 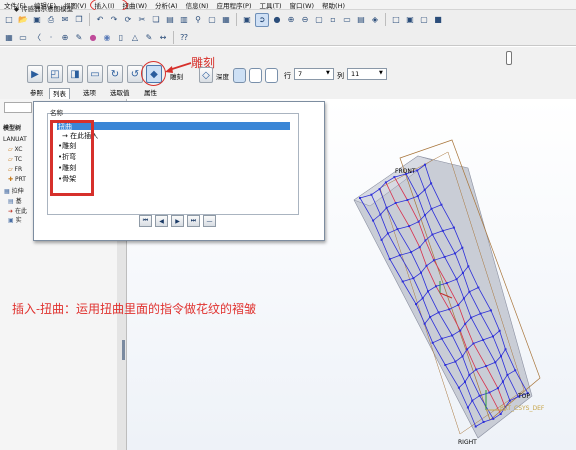 I want to click on sketch-icon: ✎, so click(x=149, y=37).